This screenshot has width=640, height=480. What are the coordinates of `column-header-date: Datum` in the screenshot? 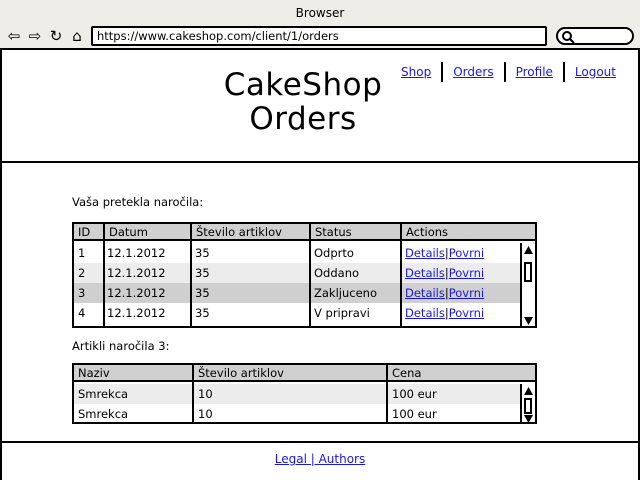 It's located at (146, 232).